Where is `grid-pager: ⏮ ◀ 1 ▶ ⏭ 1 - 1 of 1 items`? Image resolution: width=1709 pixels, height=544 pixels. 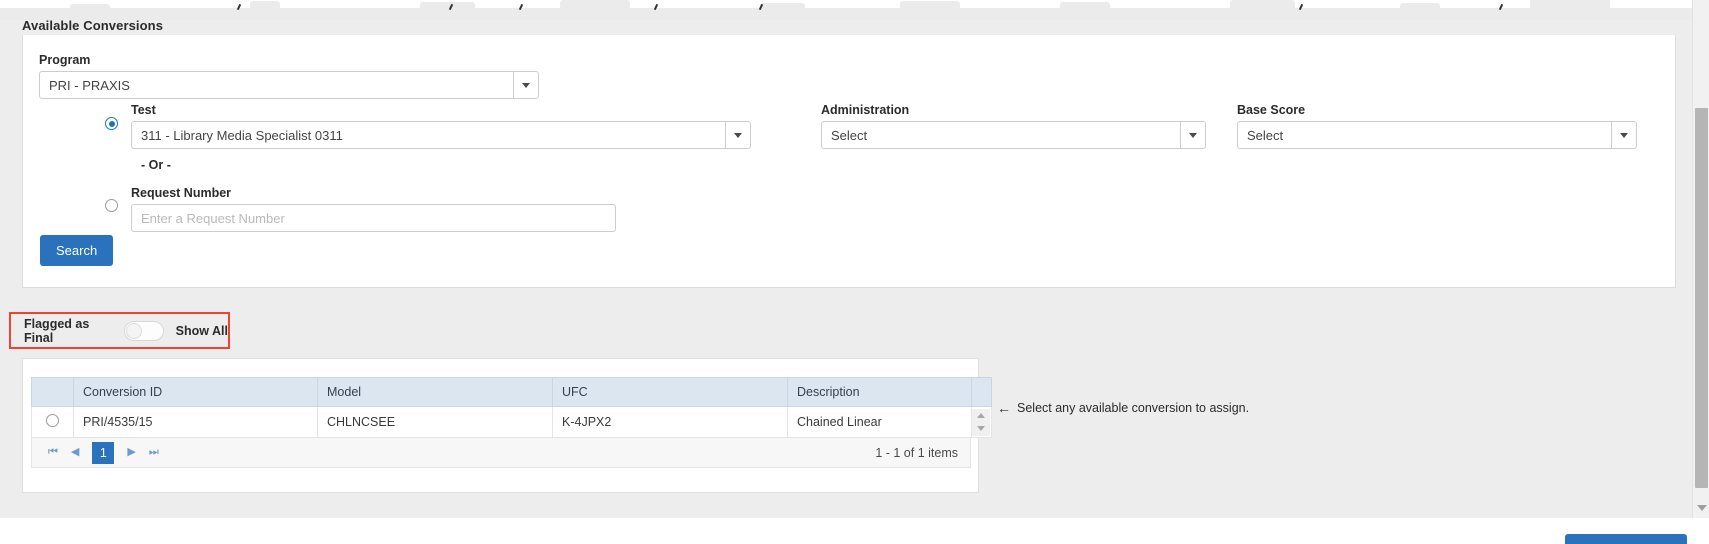 grid-pager: ⏮ ◀ 1 ▶ ⏭ 1 - 1 of 1 items is located at coordinates (501, 453).